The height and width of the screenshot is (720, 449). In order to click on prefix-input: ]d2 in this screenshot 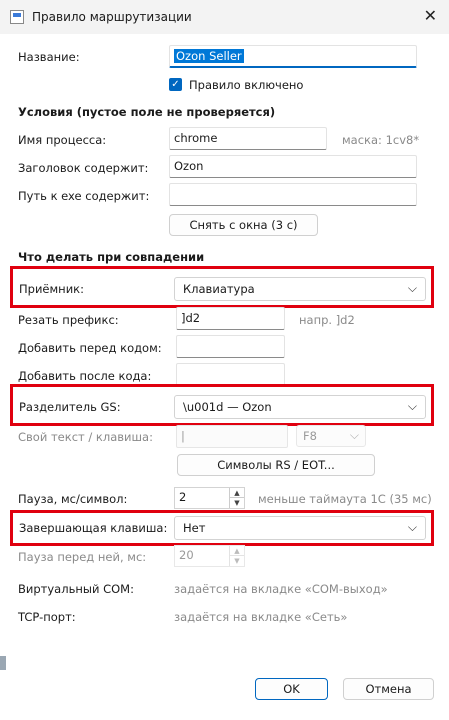, I will do `click(230, 318)`.